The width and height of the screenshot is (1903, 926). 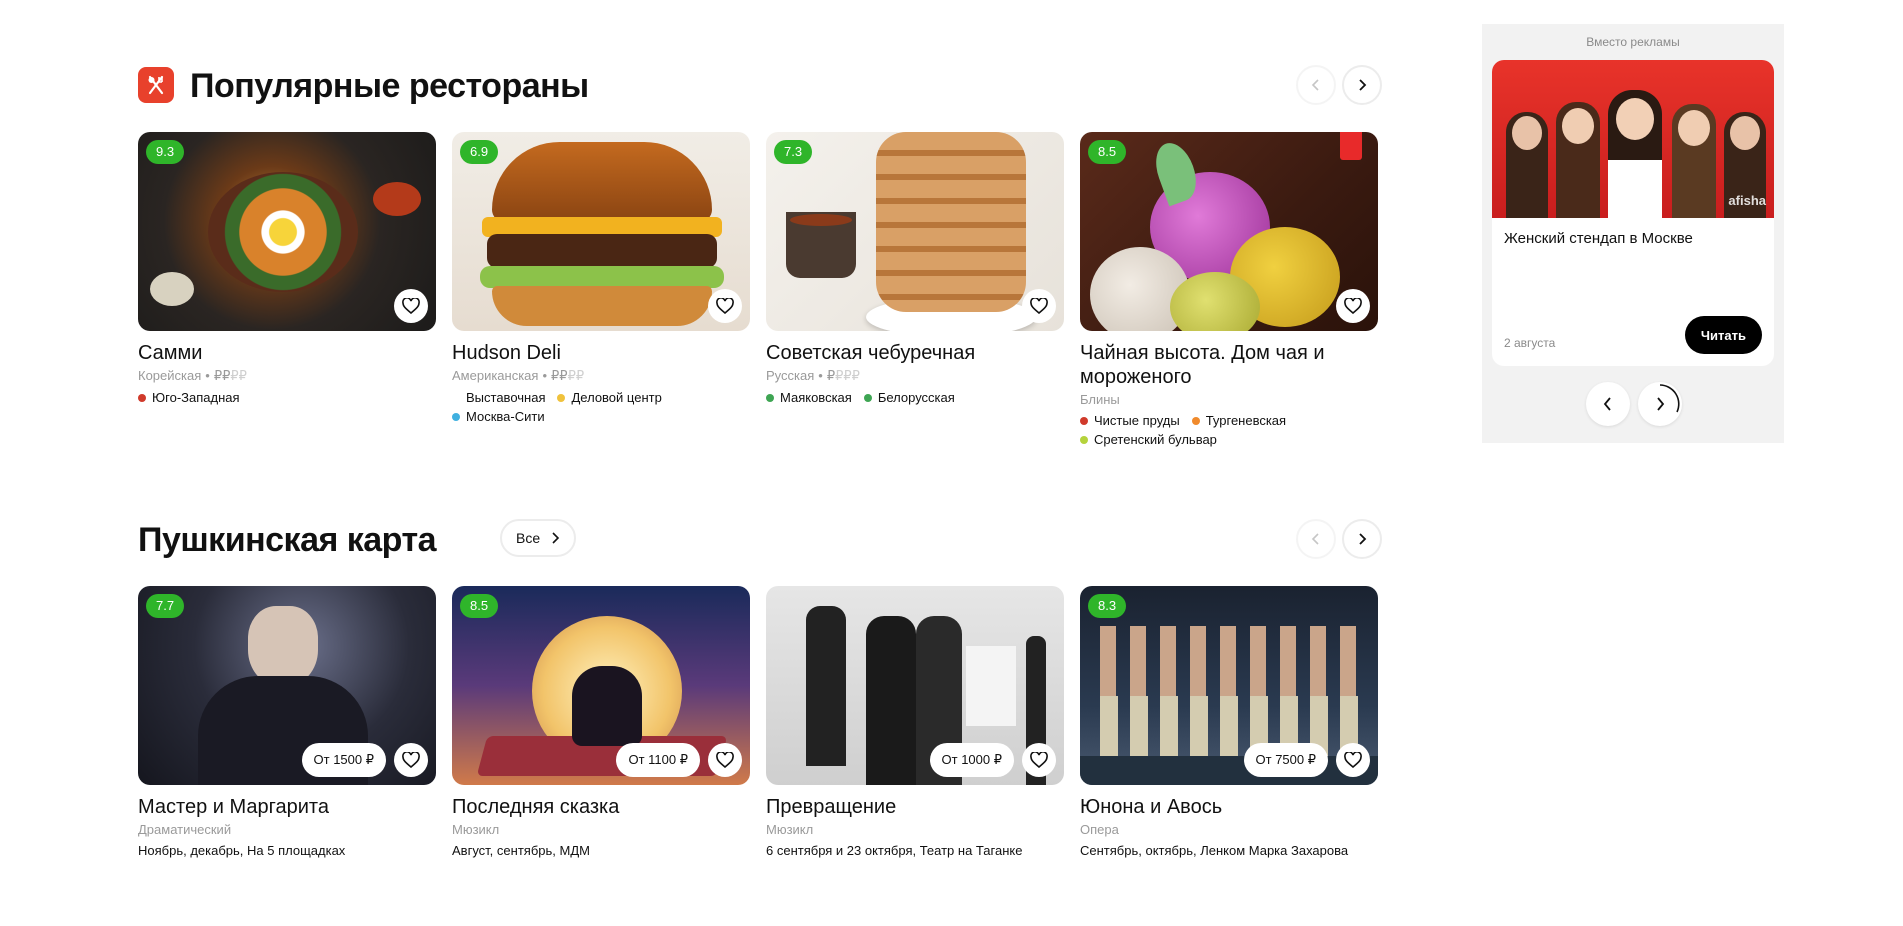 What do you see at coordinates (601, 685) in the screenshot?
I see `event-photo: 8.5 От 1100 ₽` at bounding box center [601, 685].